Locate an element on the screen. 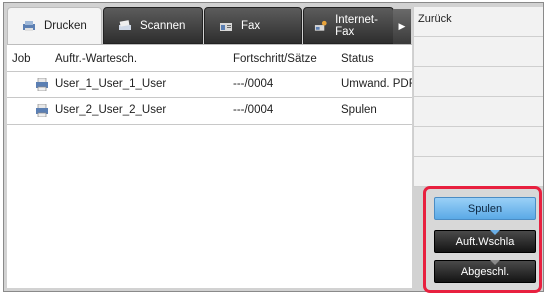 This screenshot has height=294, width=545. header-job: Job is located at coordinates (21, 59).